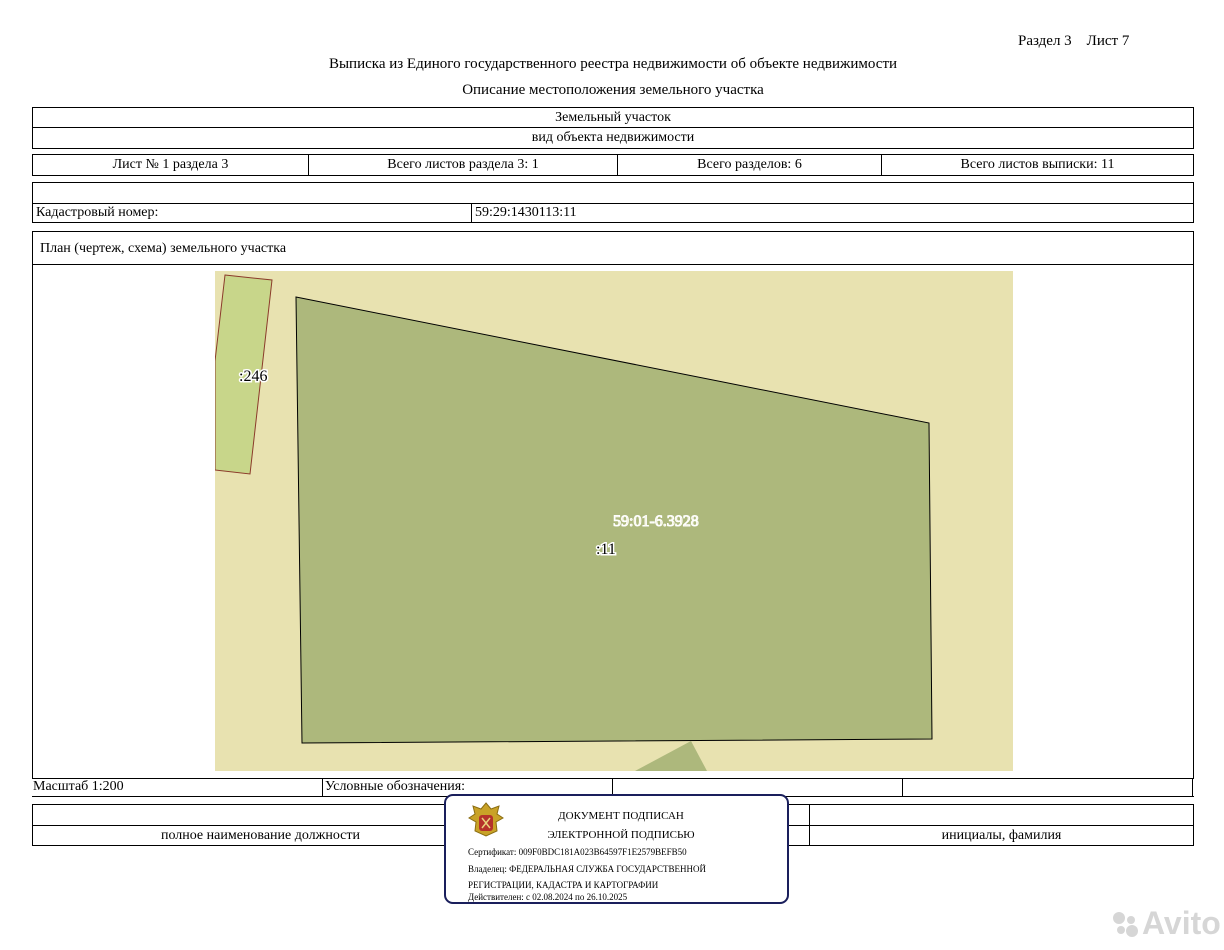 This screenshot has height=950, width=1224. Describe the element at coordinates (613, 213) in the screenshot. I see `cadastral-row: Кадастровый номер: 59:29:1430113:11` at that location.